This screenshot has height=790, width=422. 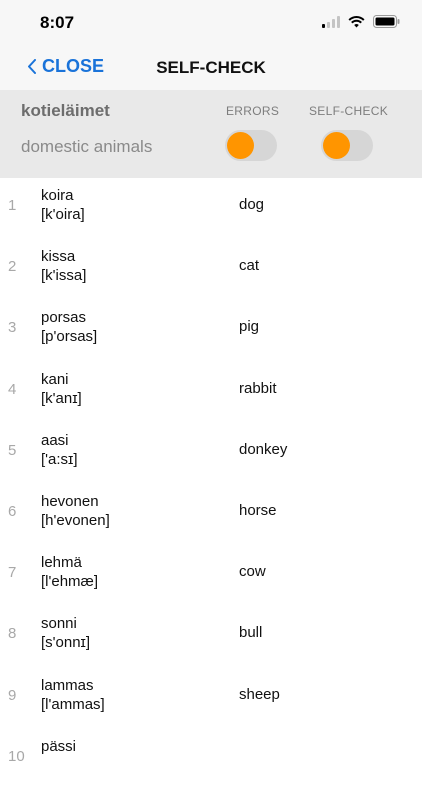 What do you see at coordinates (211, 208) in the screenshot?
I see `list-item: 1 koira [k'oira] dog` at bounding box center [211, 208].